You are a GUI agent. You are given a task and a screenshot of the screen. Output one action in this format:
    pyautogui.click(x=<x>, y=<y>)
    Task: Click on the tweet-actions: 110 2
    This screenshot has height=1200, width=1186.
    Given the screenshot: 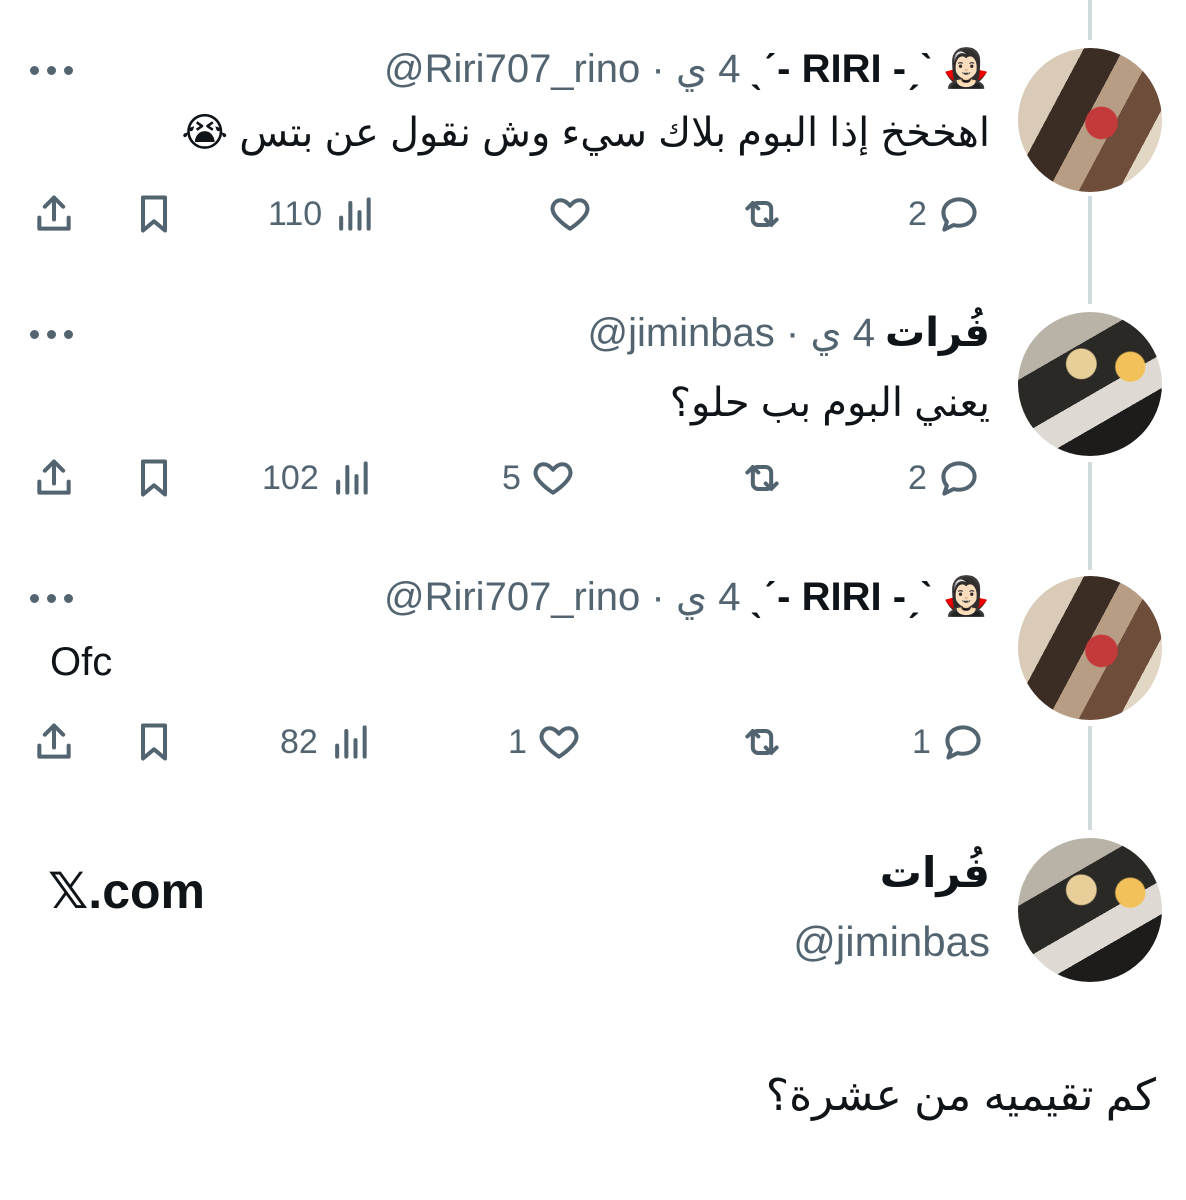 What is the action you would take?
    pyautogui.click(x=500, y=214)
    